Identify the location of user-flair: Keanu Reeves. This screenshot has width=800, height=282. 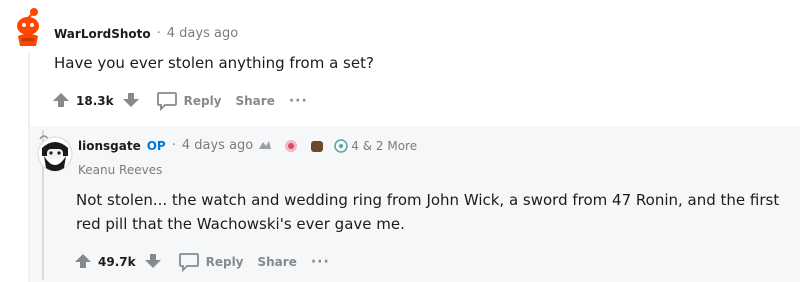
(120, 170).